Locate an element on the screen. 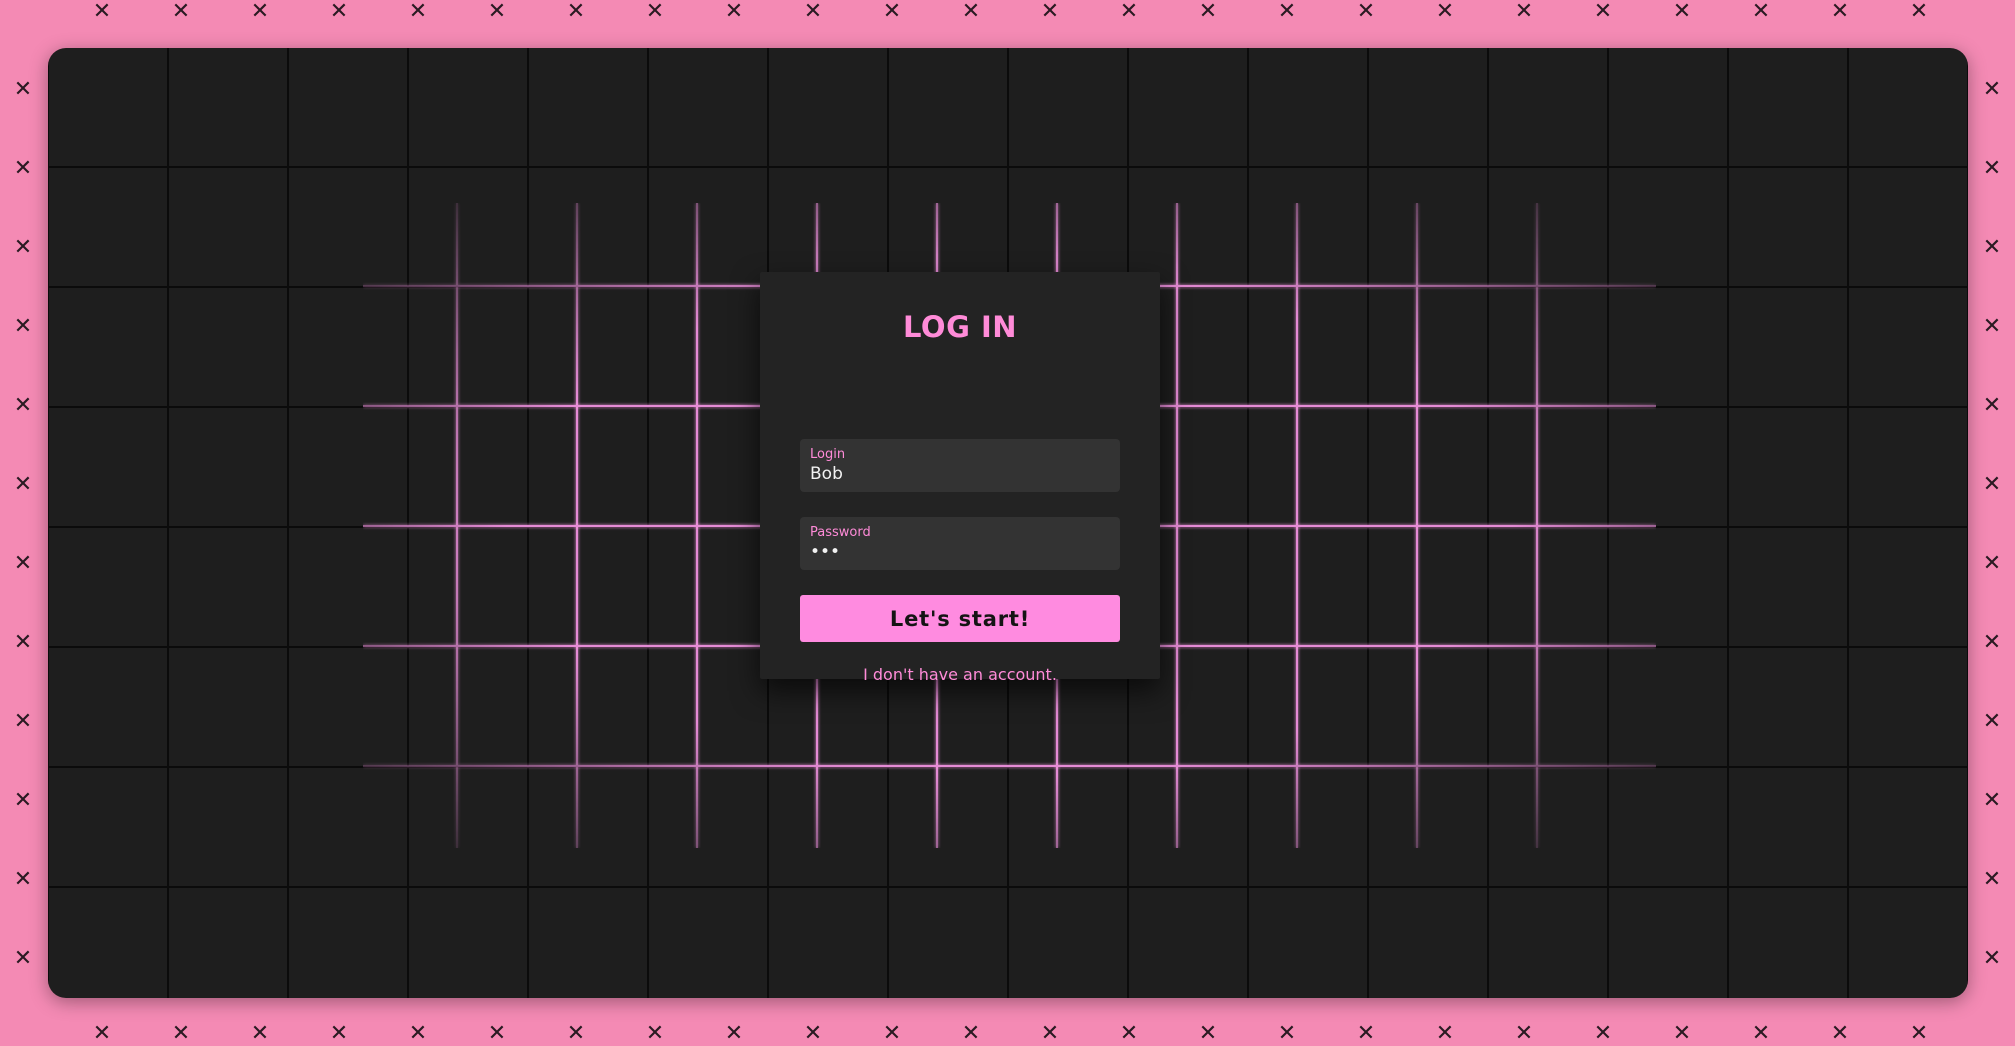 This screenshot has height=1046, width=2015. start-button: Let's start! is located at coordinates (960, 618).